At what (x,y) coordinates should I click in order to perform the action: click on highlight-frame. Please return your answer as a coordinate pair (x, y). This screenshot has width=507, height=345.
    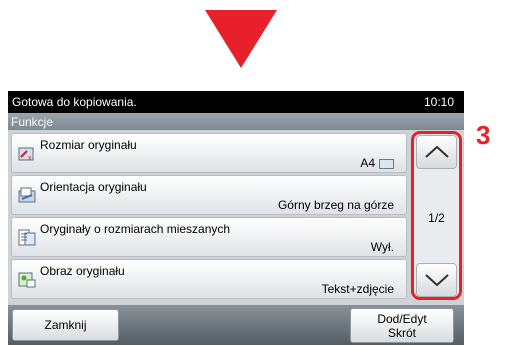
    Looking at the image, I should click on (436, 215).